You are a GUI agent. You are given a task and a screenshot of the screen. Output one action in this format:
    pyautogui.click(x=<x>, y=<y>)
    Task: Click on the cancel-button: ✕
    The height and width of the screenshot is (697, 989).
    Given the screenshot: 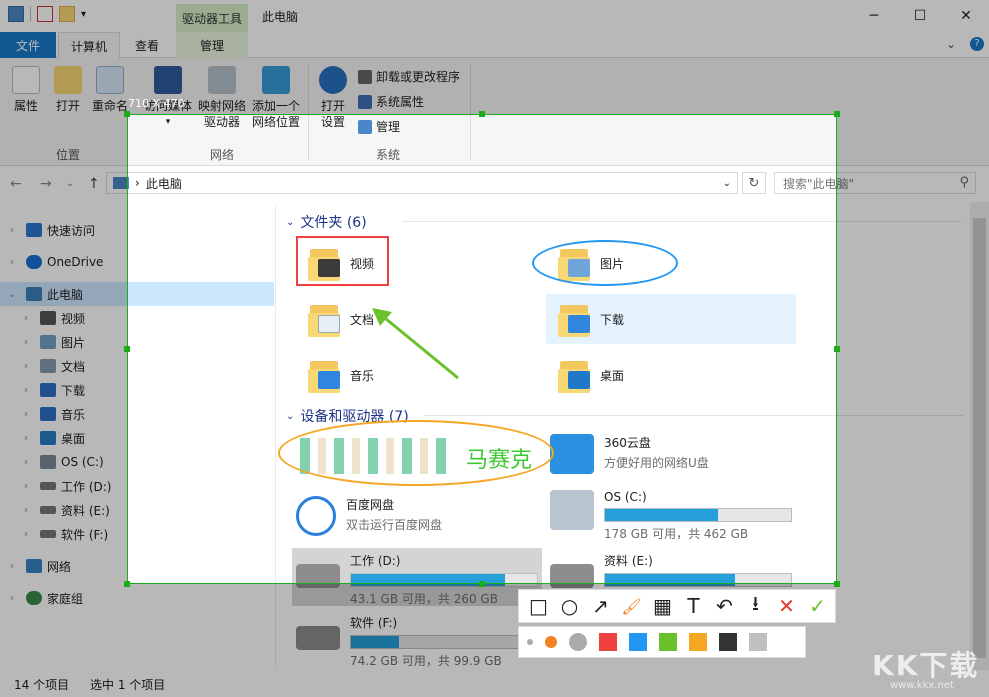 What is the action you would take?
    pyautogui.click(x=786, y=606)
    